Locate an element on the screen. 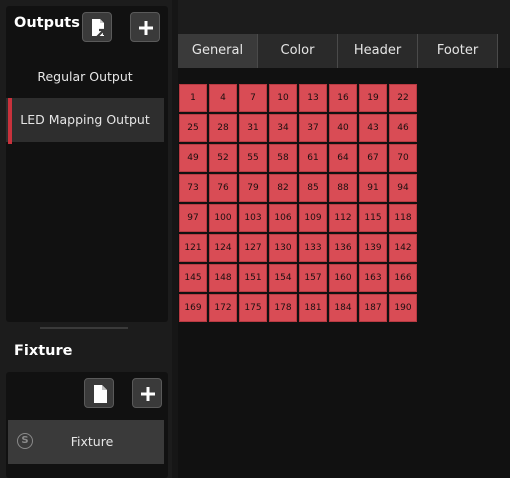  output-item-regular: Regular Output is located at coordinates (85, 77).